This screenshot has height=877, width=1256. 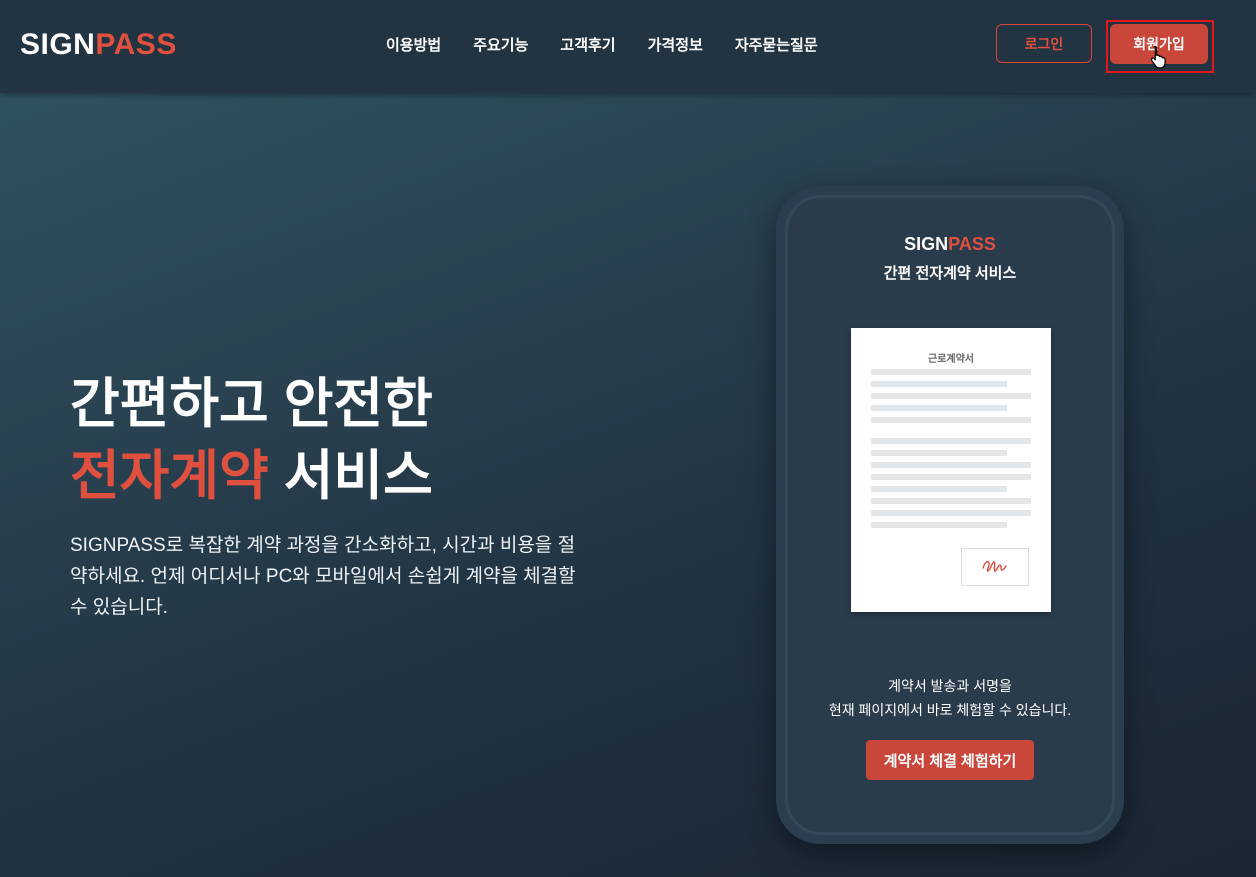 I want to click on hero-title-rest: 서비스, so click(x=350, y=476).